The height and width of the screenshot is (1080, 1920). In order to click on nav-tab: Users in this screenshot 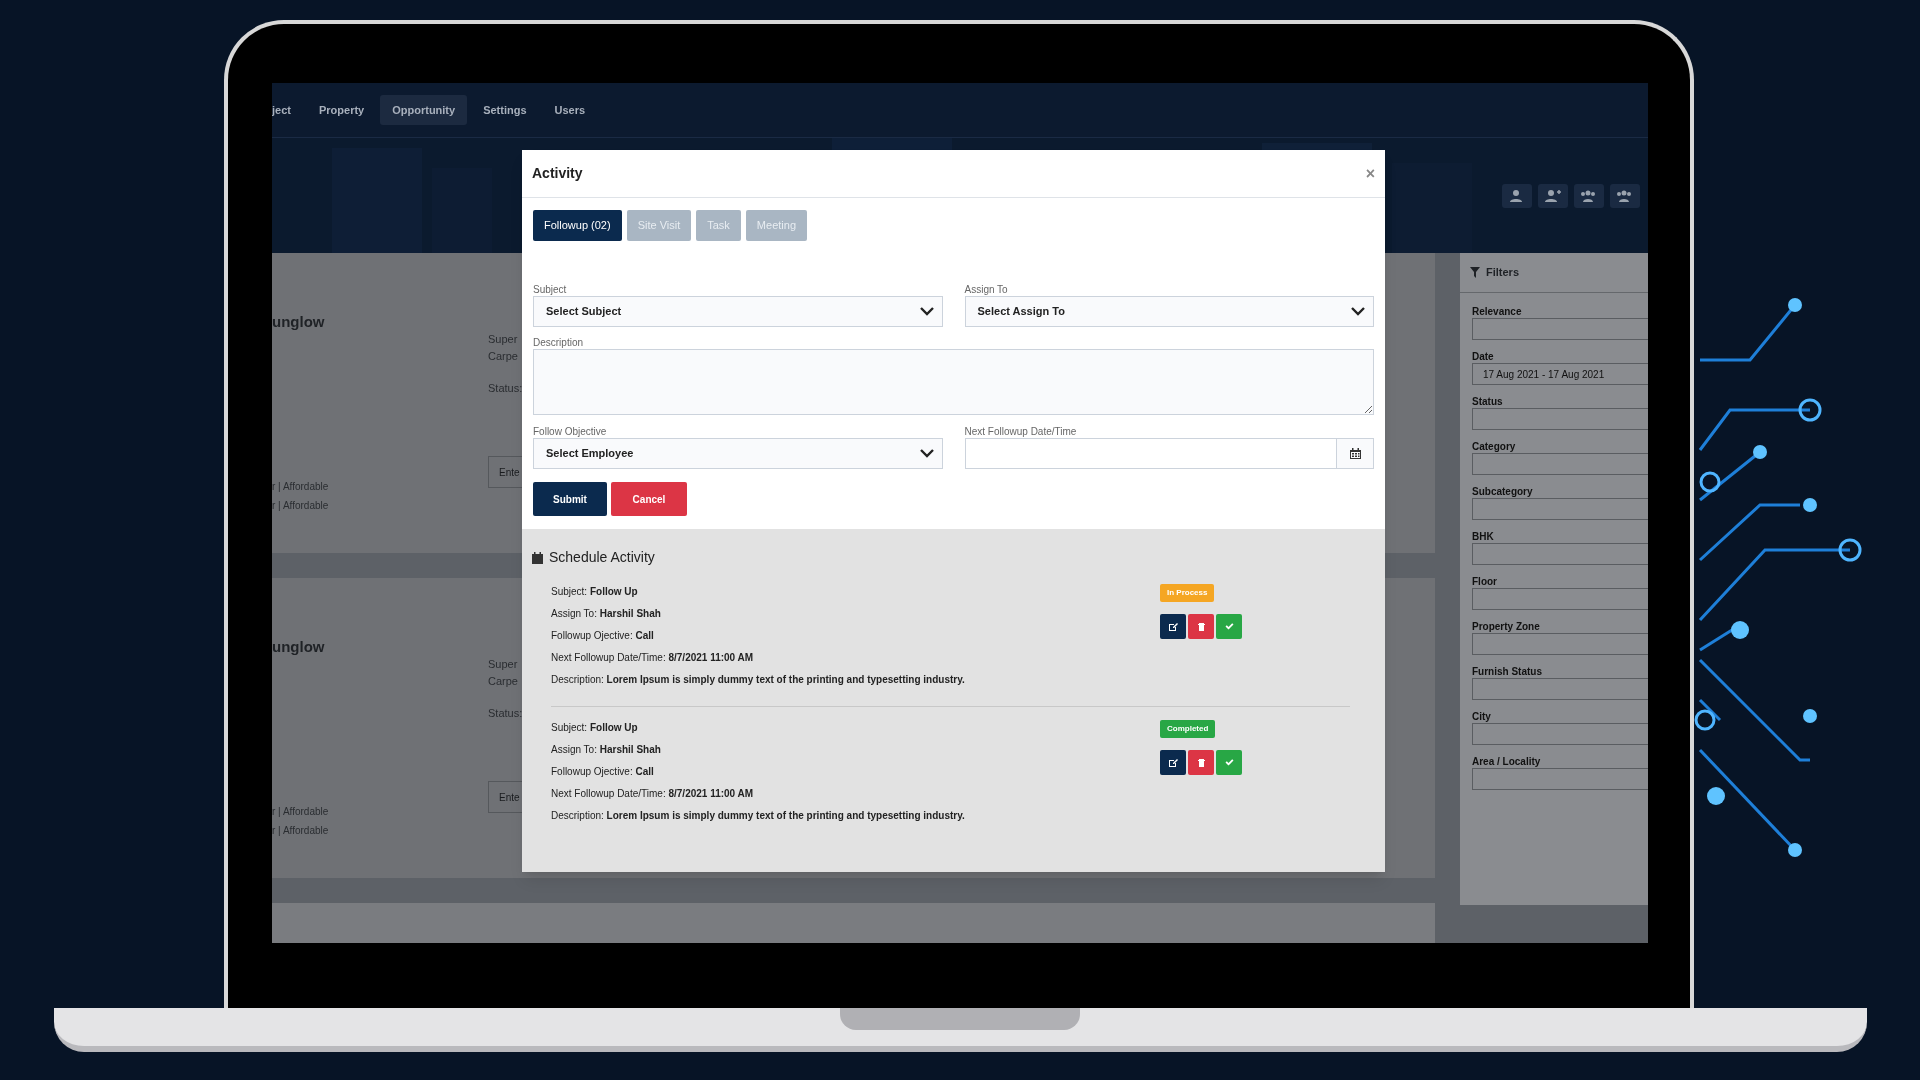, I will do `click(570, 110)`.